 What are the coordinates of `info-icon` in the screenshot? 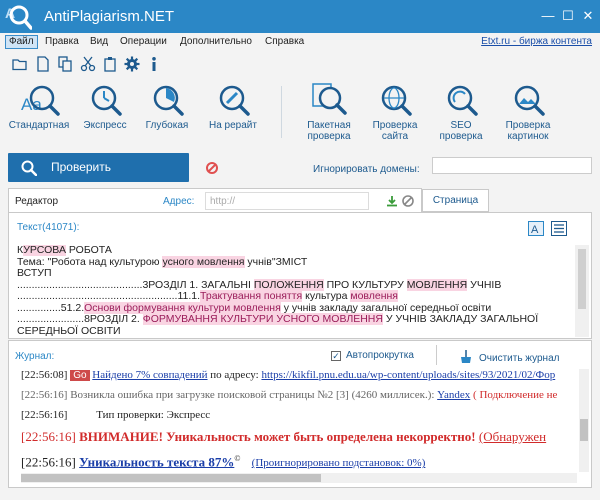 It's located at (154, 64).